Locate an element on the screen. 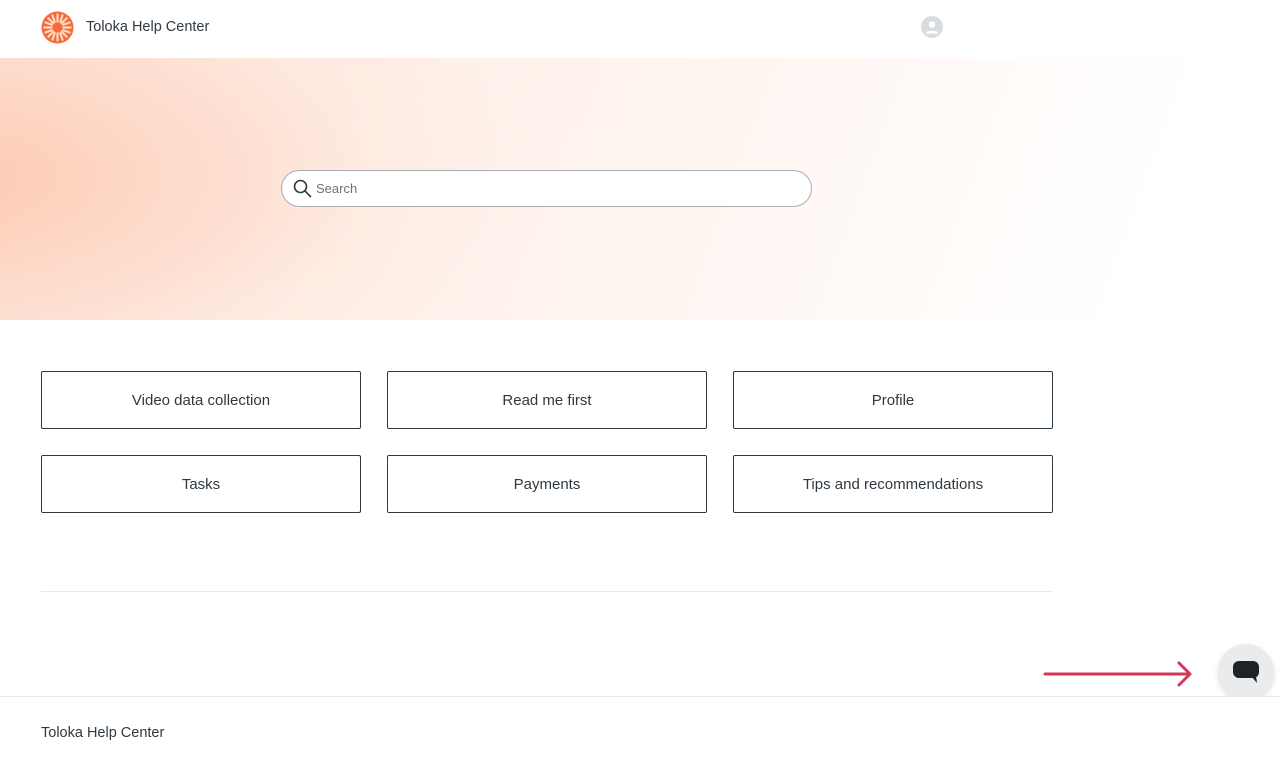 Image resolution: width=1280 pixels, height=757 pixels. category-payments: Payments is located at coordinates (547, 484).